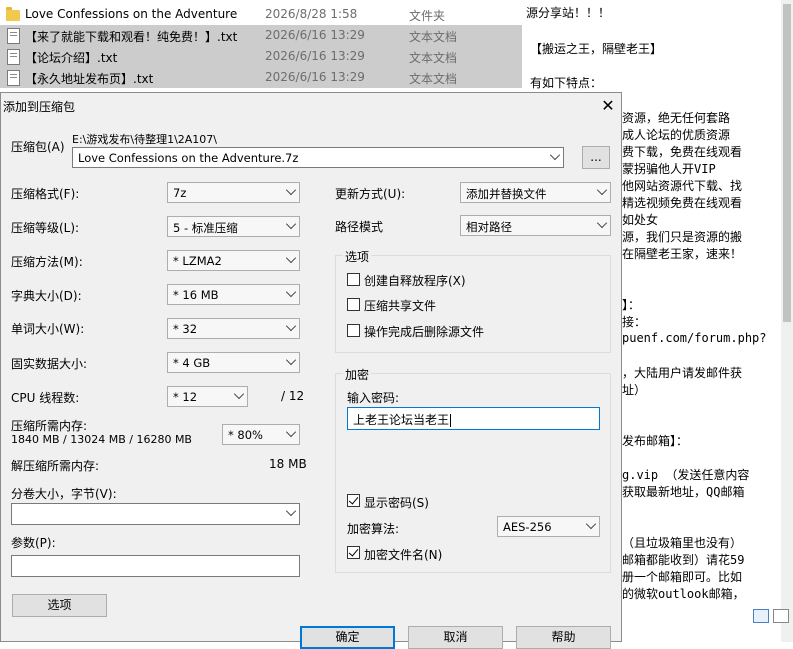 The image size is (793, 649). What do you see at coordinates (608, 106) in the screenshot?
I see `close-icon: ✕` at bounding box center [608, 106].